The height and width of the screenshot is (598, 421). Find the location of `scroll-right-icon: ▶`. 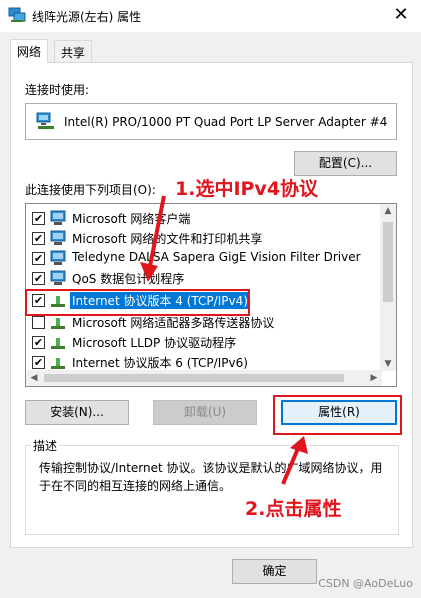

scroll-right-icon: ▶ is located at coordinates (374, 378).